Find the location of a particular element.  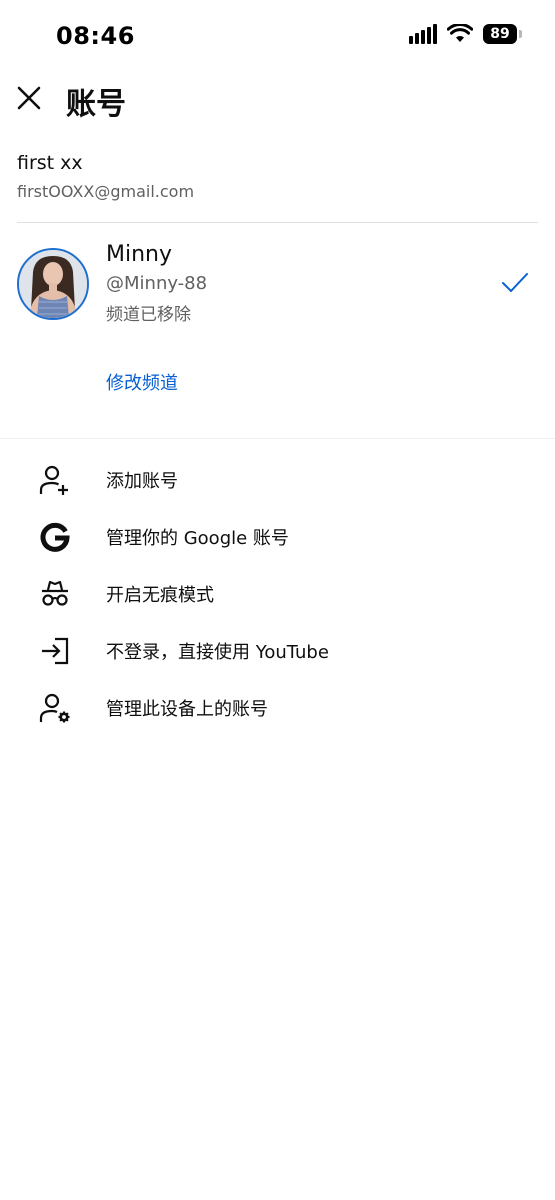

incognito-icon is located at coordinates (55, 594).